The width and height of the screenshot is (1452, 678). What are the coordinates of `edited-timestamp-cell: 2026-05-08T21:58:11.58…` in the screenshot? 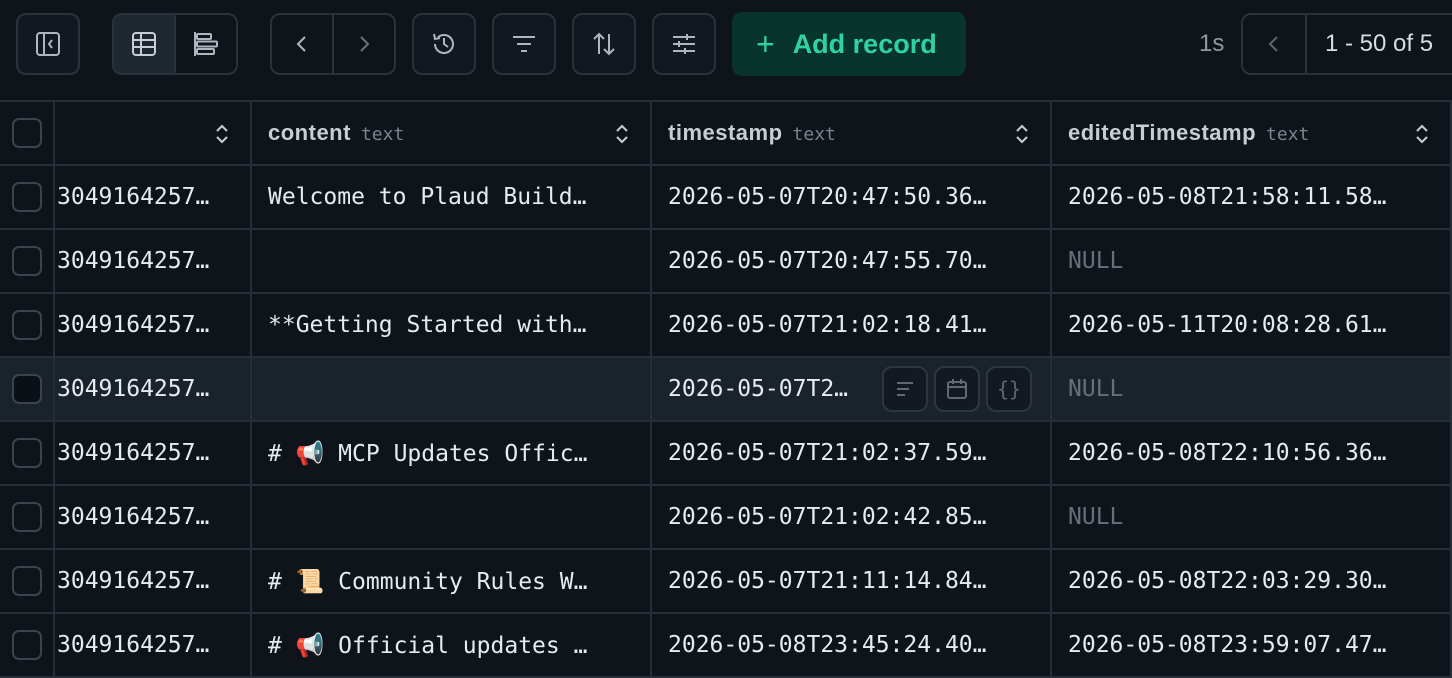 It's located at (1252, 197).